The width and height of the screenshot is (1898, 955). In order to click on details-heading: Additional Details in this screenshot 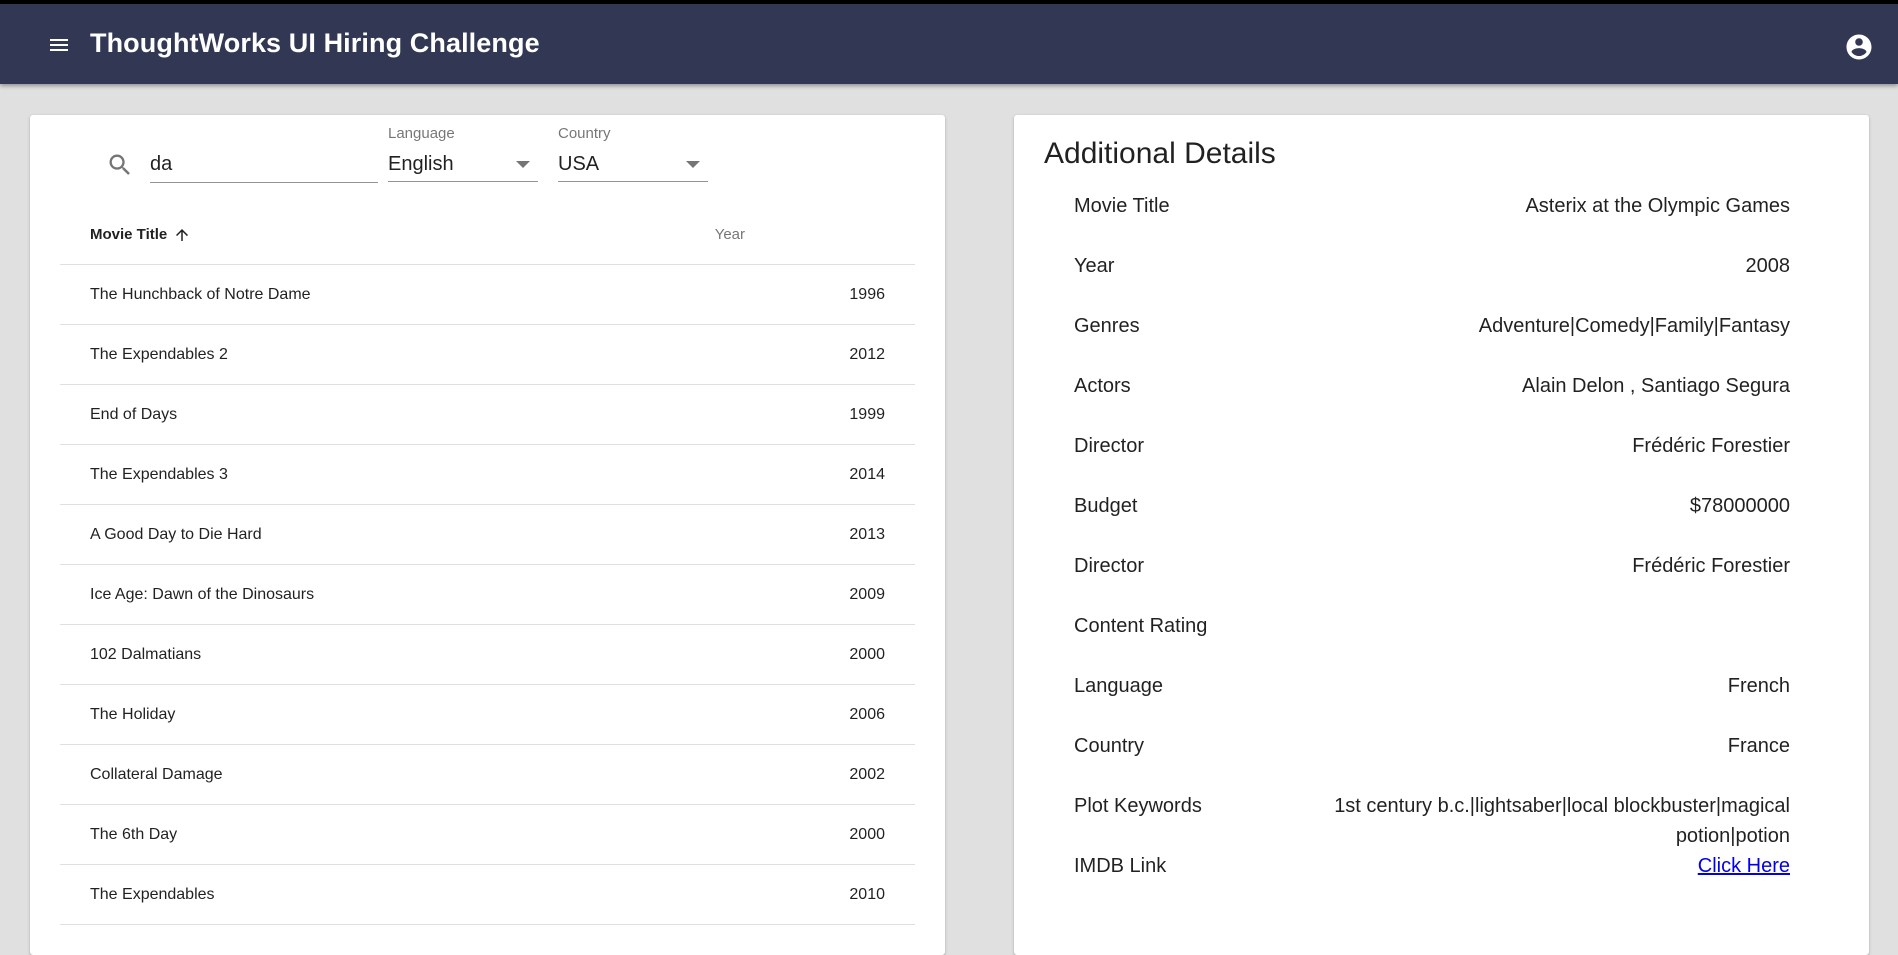, I will do `click(1160, 153)`.